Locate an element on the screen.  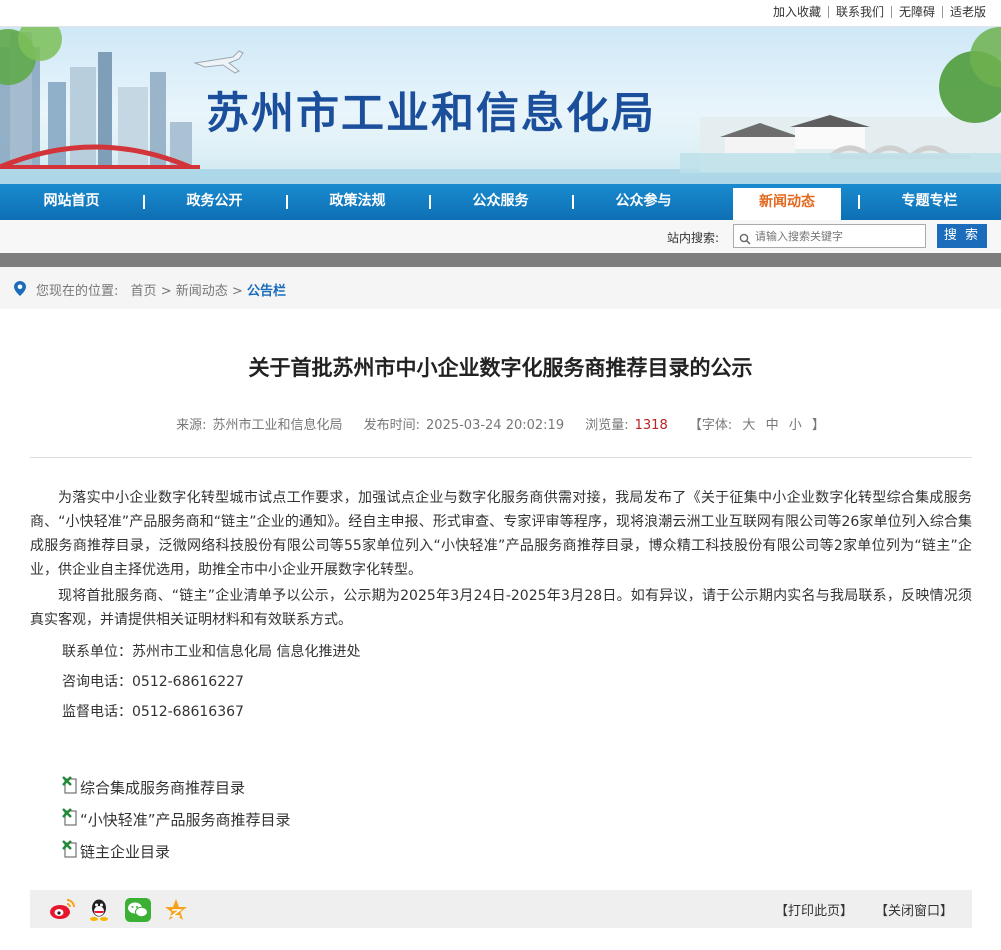
site-title: 苏州市工业和信息化局 is located at coordinates (431, 114).